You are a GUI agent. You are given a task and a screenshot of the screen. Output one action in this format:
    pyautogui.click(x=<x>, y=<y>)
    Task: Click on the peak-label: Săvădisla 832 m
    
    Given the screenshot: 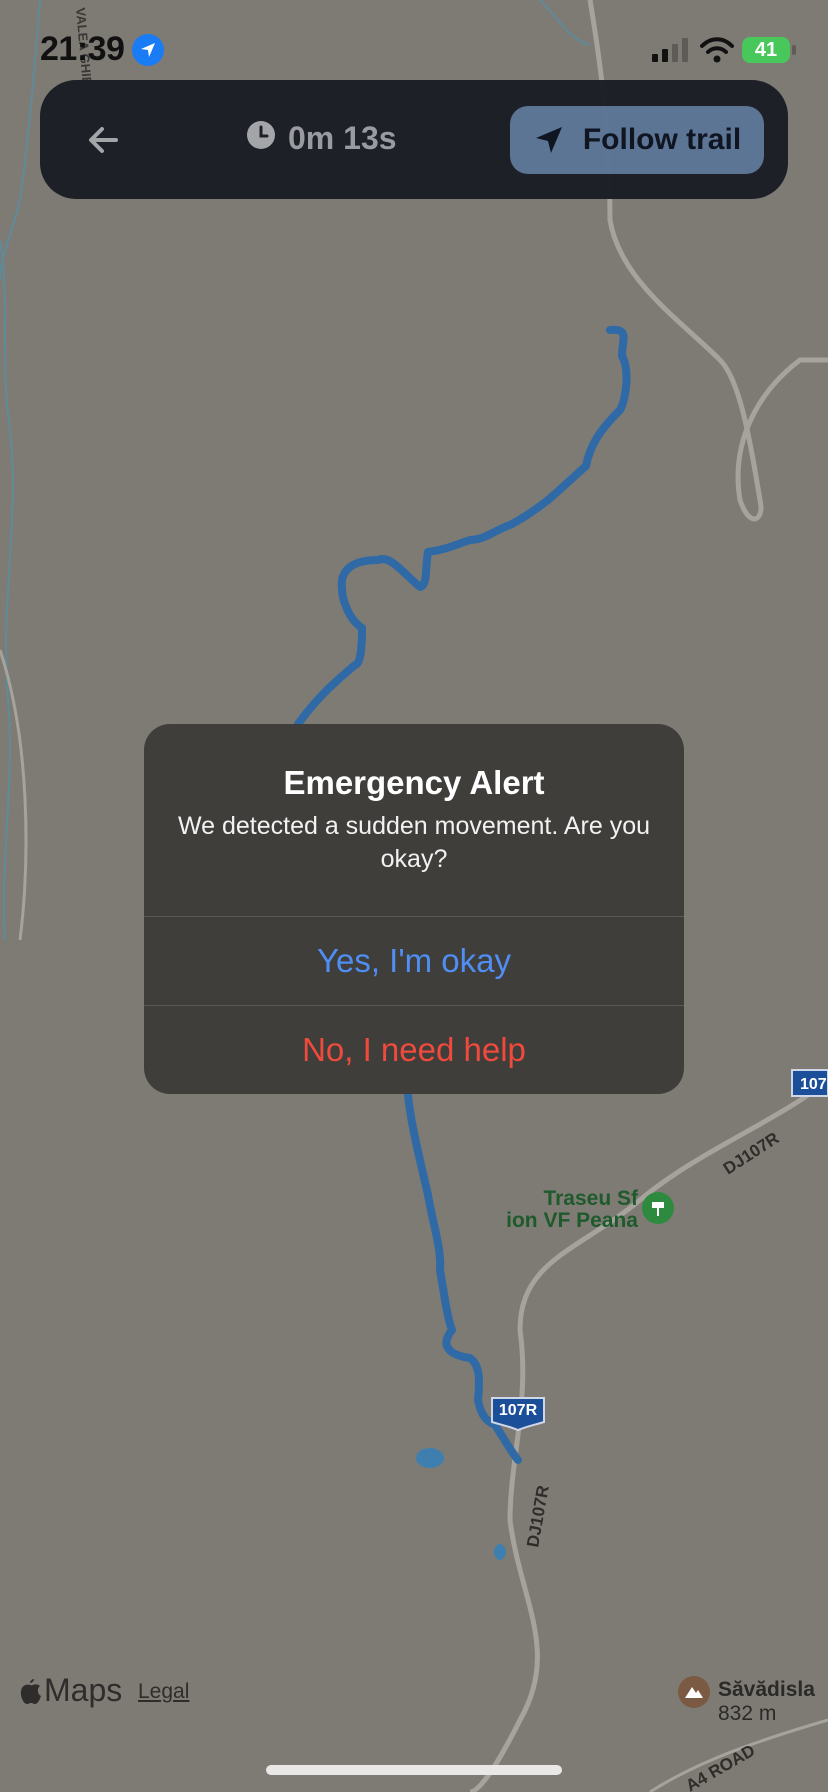 What is the action you would take?
    pyautogui.click(x=766, y=1702)
    